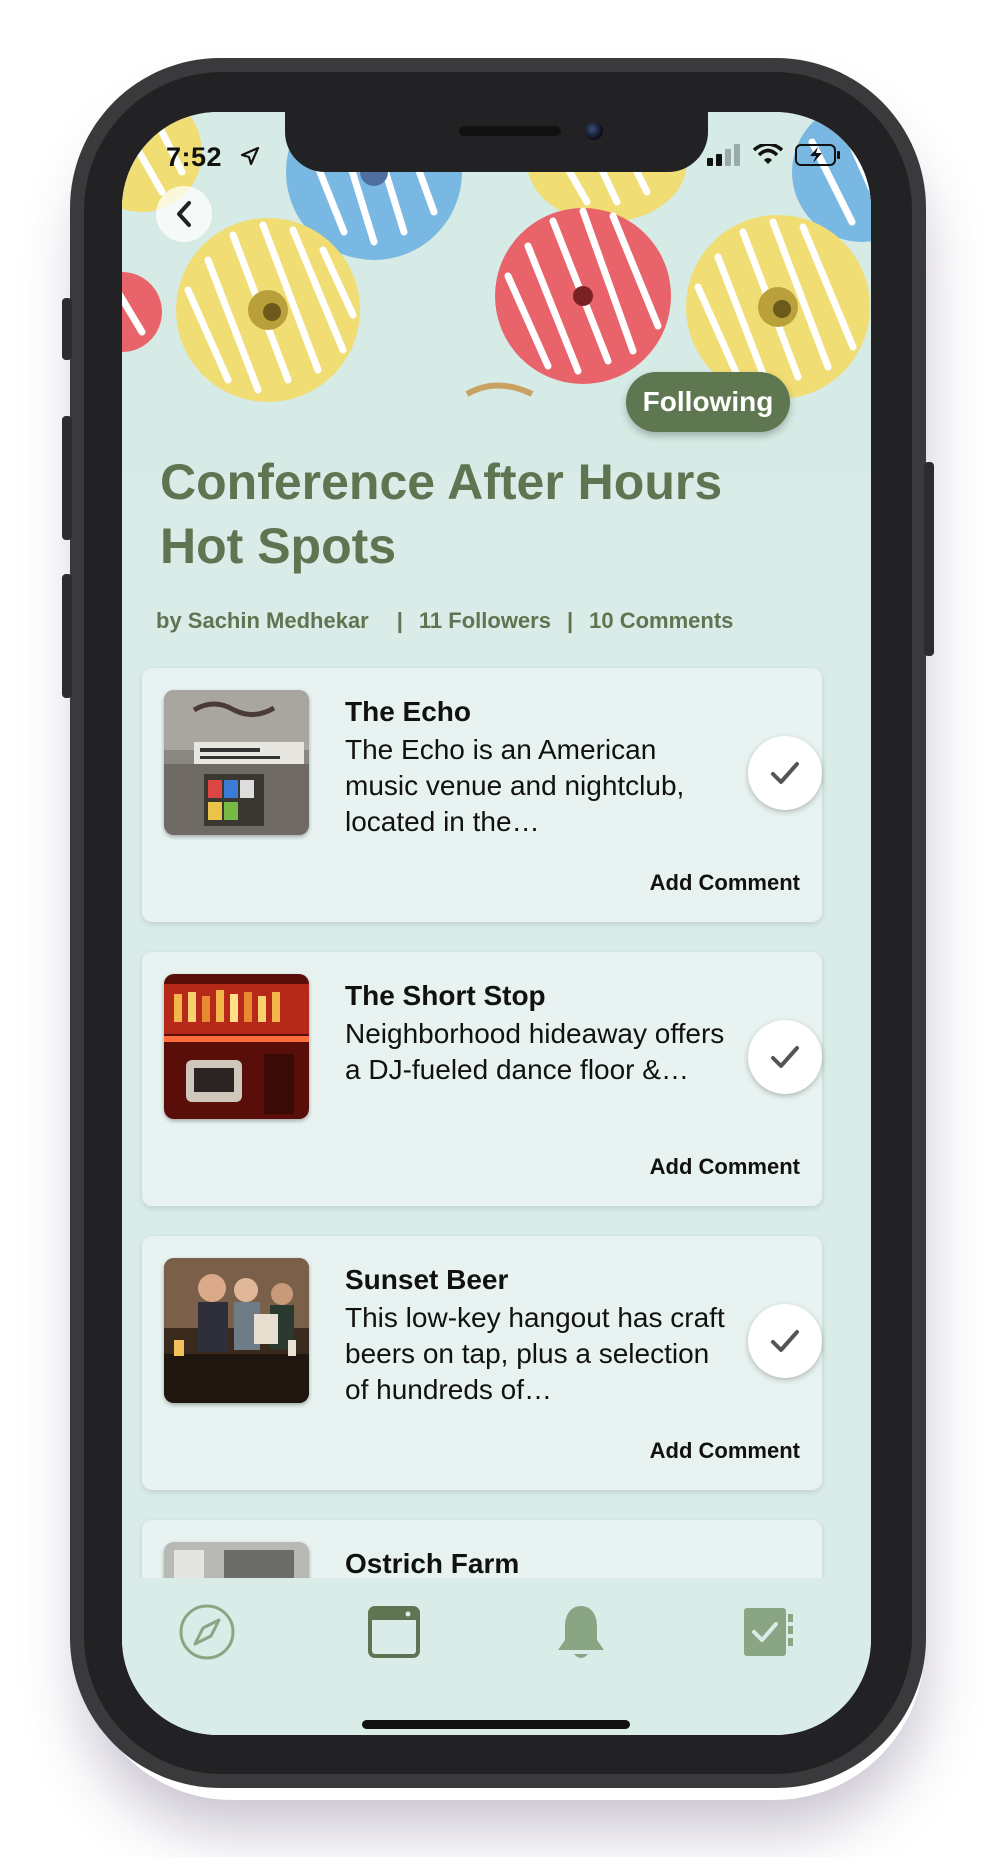 The image size is (984, 1857). What do you see at coordinates (485, 621) in the screenshot?
I see `followers-count: 11 Followers` at bounding box center [485, 621].